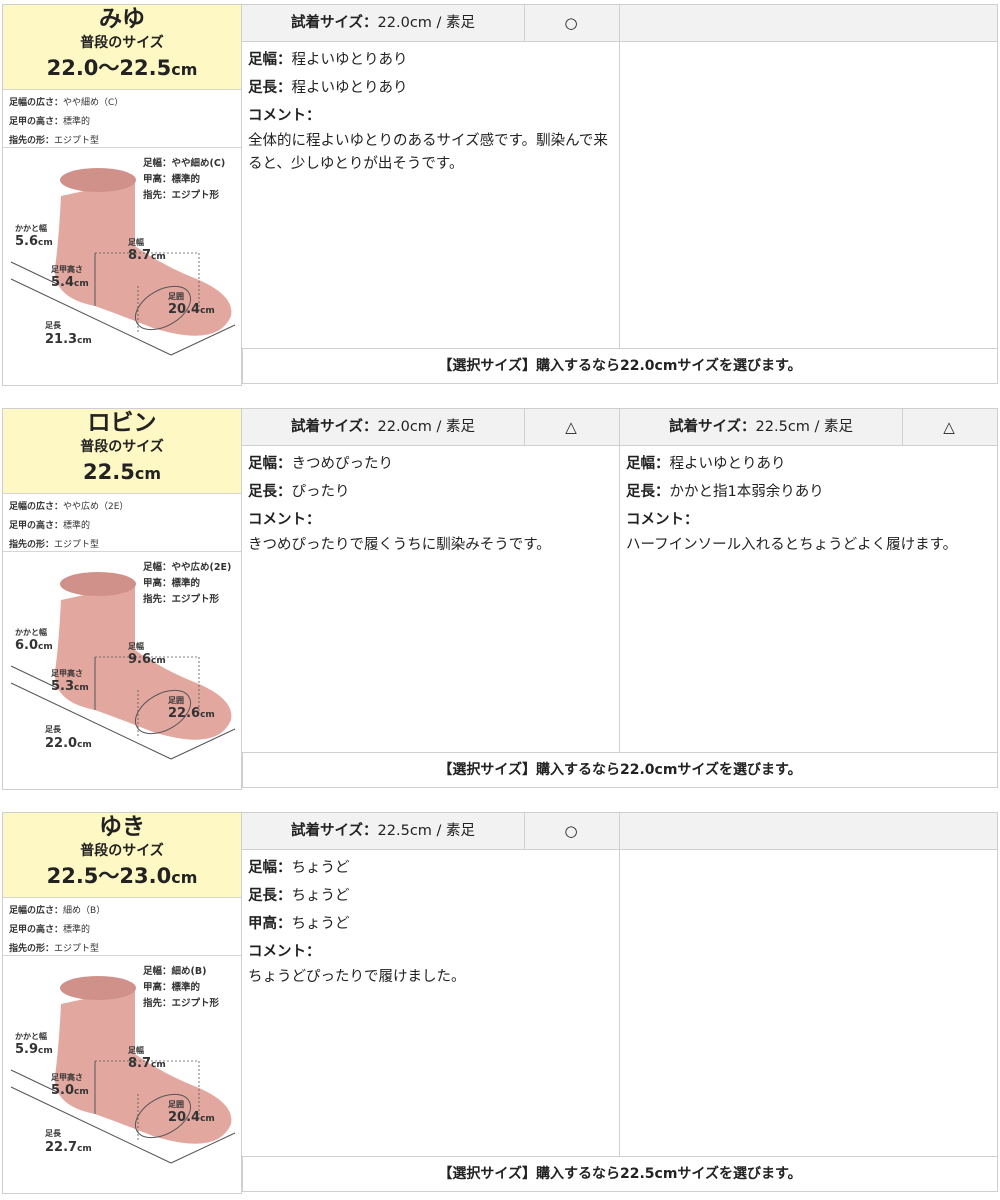 Image resolution: width=1000 pixels, height=1200 pixels. Describe the element at coordinates (122, 473) in the screenshot. I see `usual-size: 22.5cm` at that location.